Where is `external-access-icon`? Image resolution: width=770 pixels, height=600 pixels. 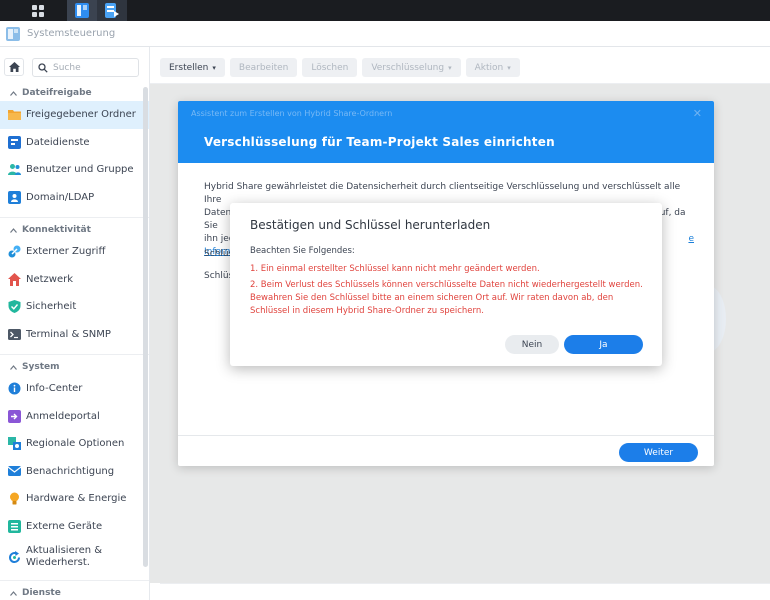 external-access-icon is located at coordinates (14, 251).